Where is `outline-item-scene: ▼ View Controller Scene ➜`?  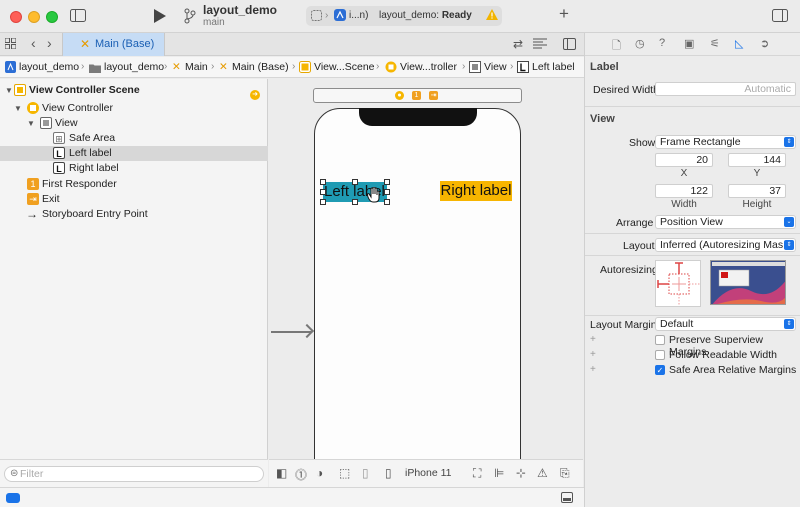
outline-item-scene: ▼ View Controller Scene ➜ is located at coordinates (134, 91).